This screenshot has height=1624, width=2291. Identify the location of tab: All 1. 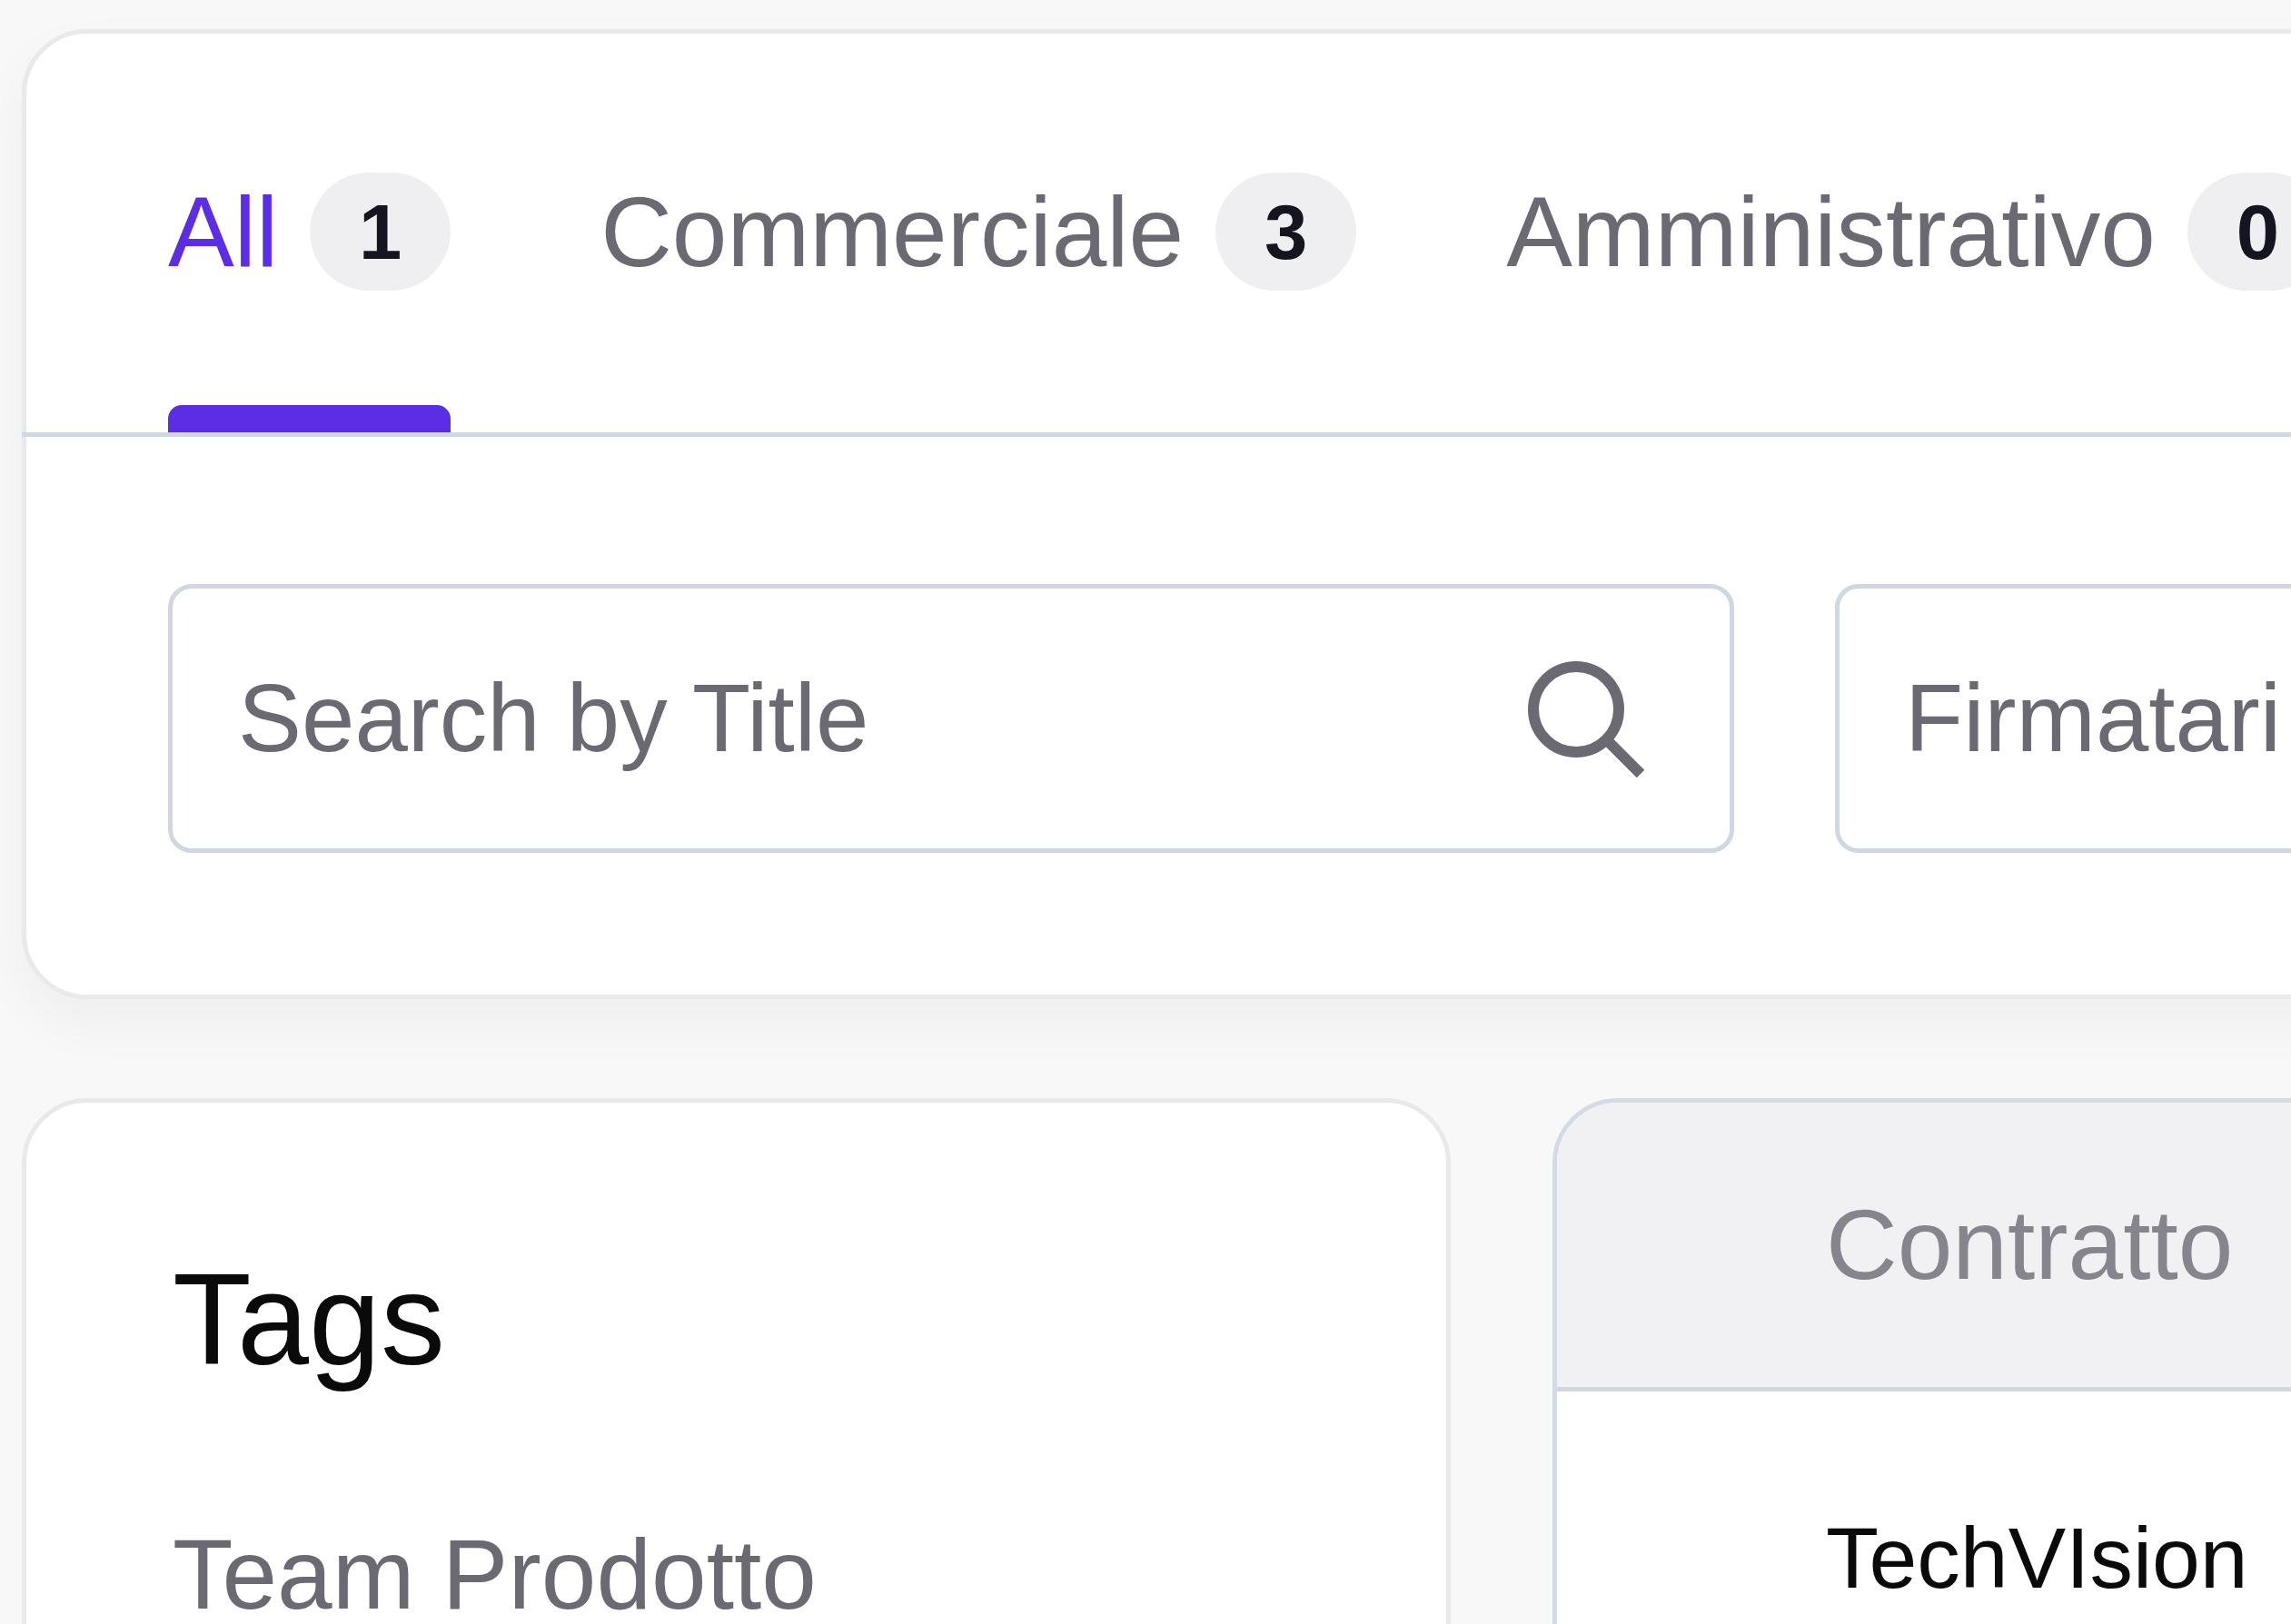
(309, 233).